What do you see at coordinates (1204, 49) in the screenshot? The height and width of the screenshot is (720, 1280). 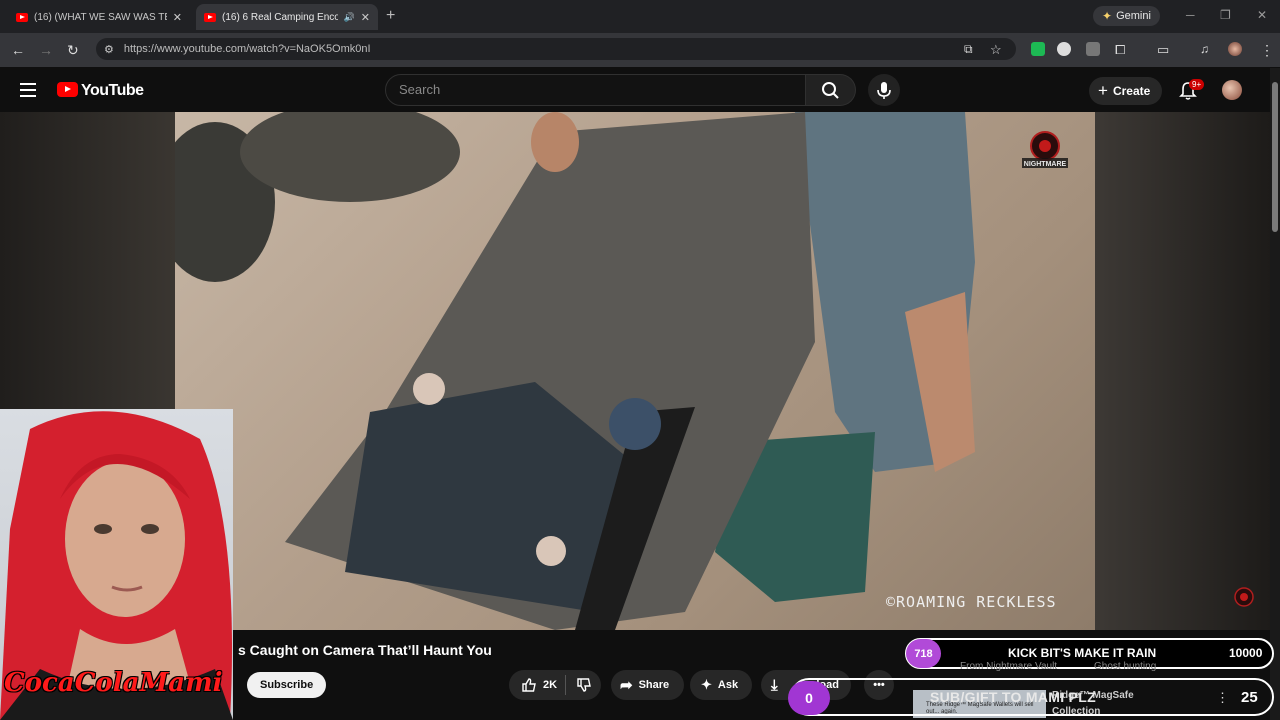 I see `media-control-icon: ♫` at bounding box center [1204, 49].